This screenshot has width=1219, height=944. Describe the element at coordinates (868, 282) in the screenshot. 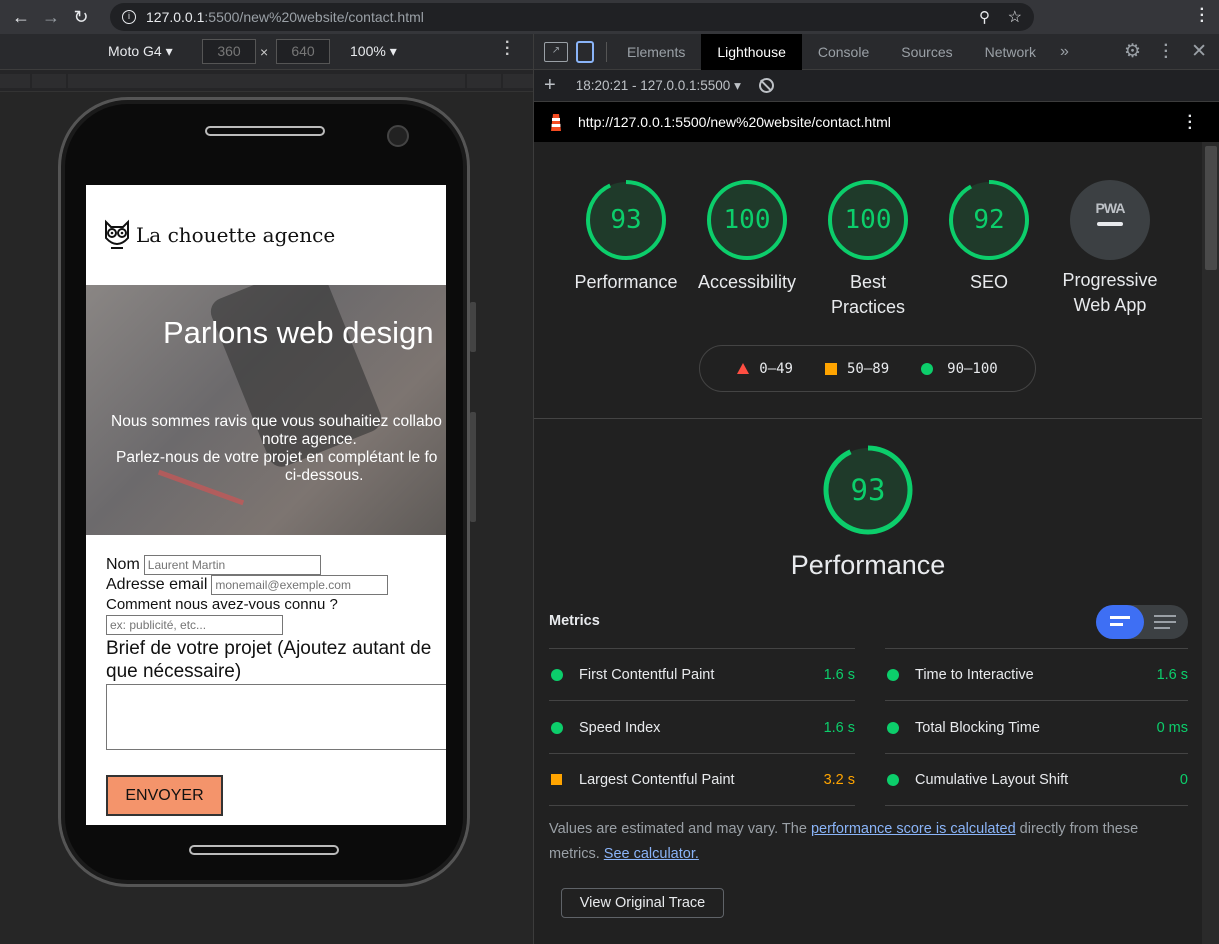

I see `gauge-best-practices-label-1: Best` at that location.